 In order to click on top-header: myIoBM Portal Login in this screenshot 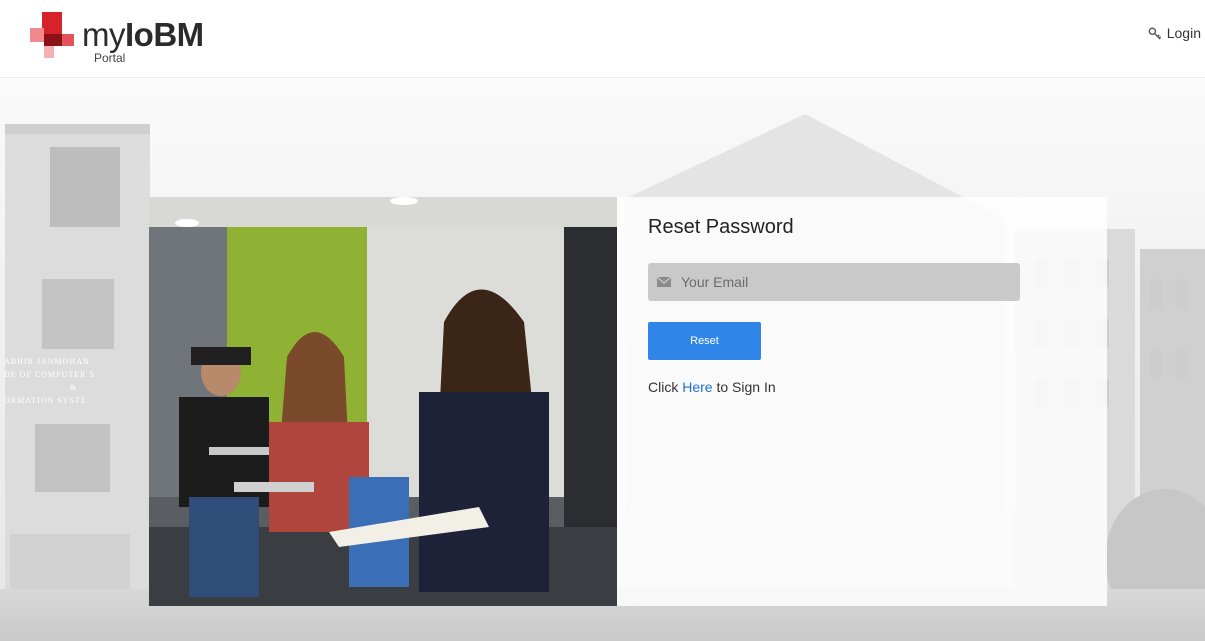, I will do `click(602, 39)`.